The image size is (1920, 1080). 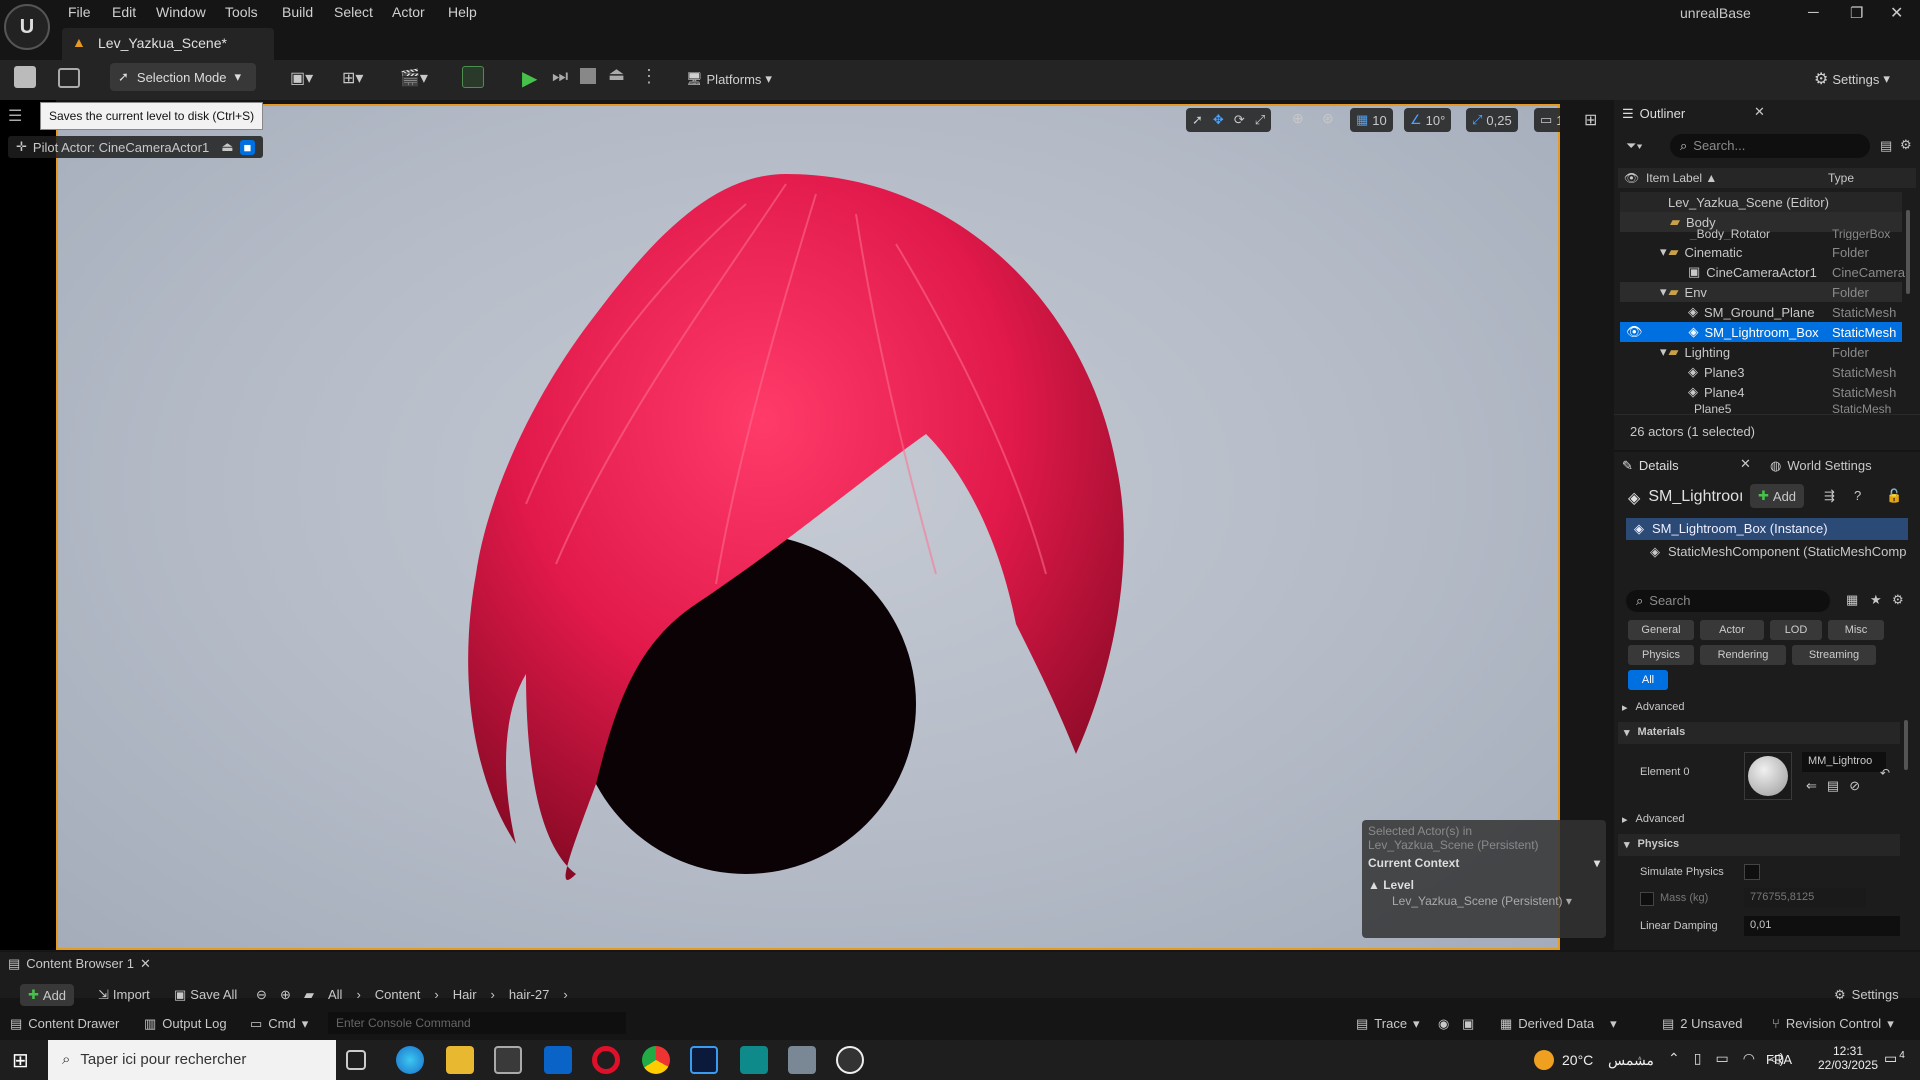 What do you see at coordinates (1759, 733) in the screenshot?
I see `materials-section: ▾ Materials` at bounding box center [1759, 733].